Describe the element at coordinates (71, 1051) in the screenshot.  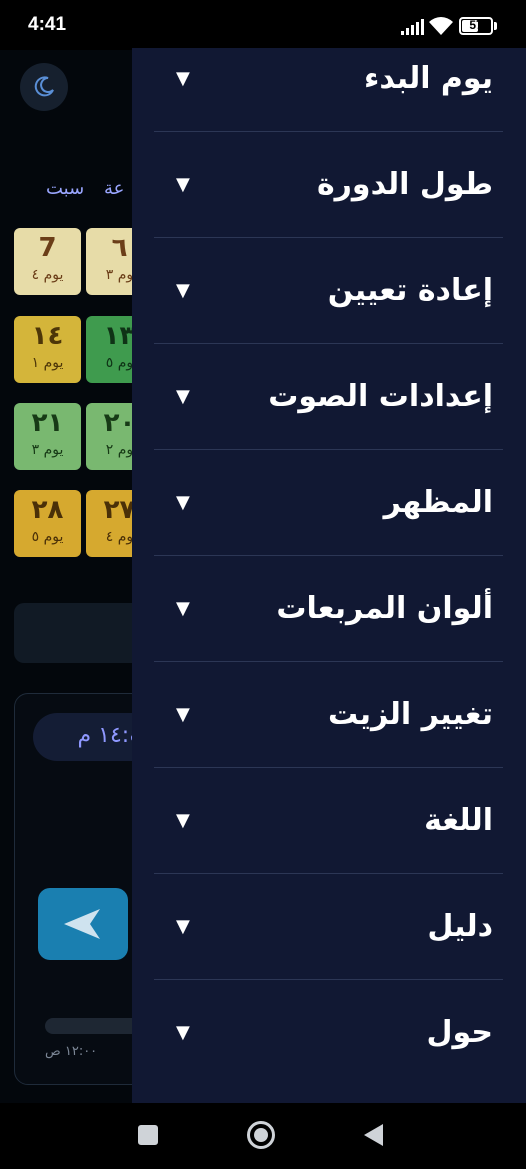
I see `progress-start-time: ١٢:٠٠ ص` at that location.